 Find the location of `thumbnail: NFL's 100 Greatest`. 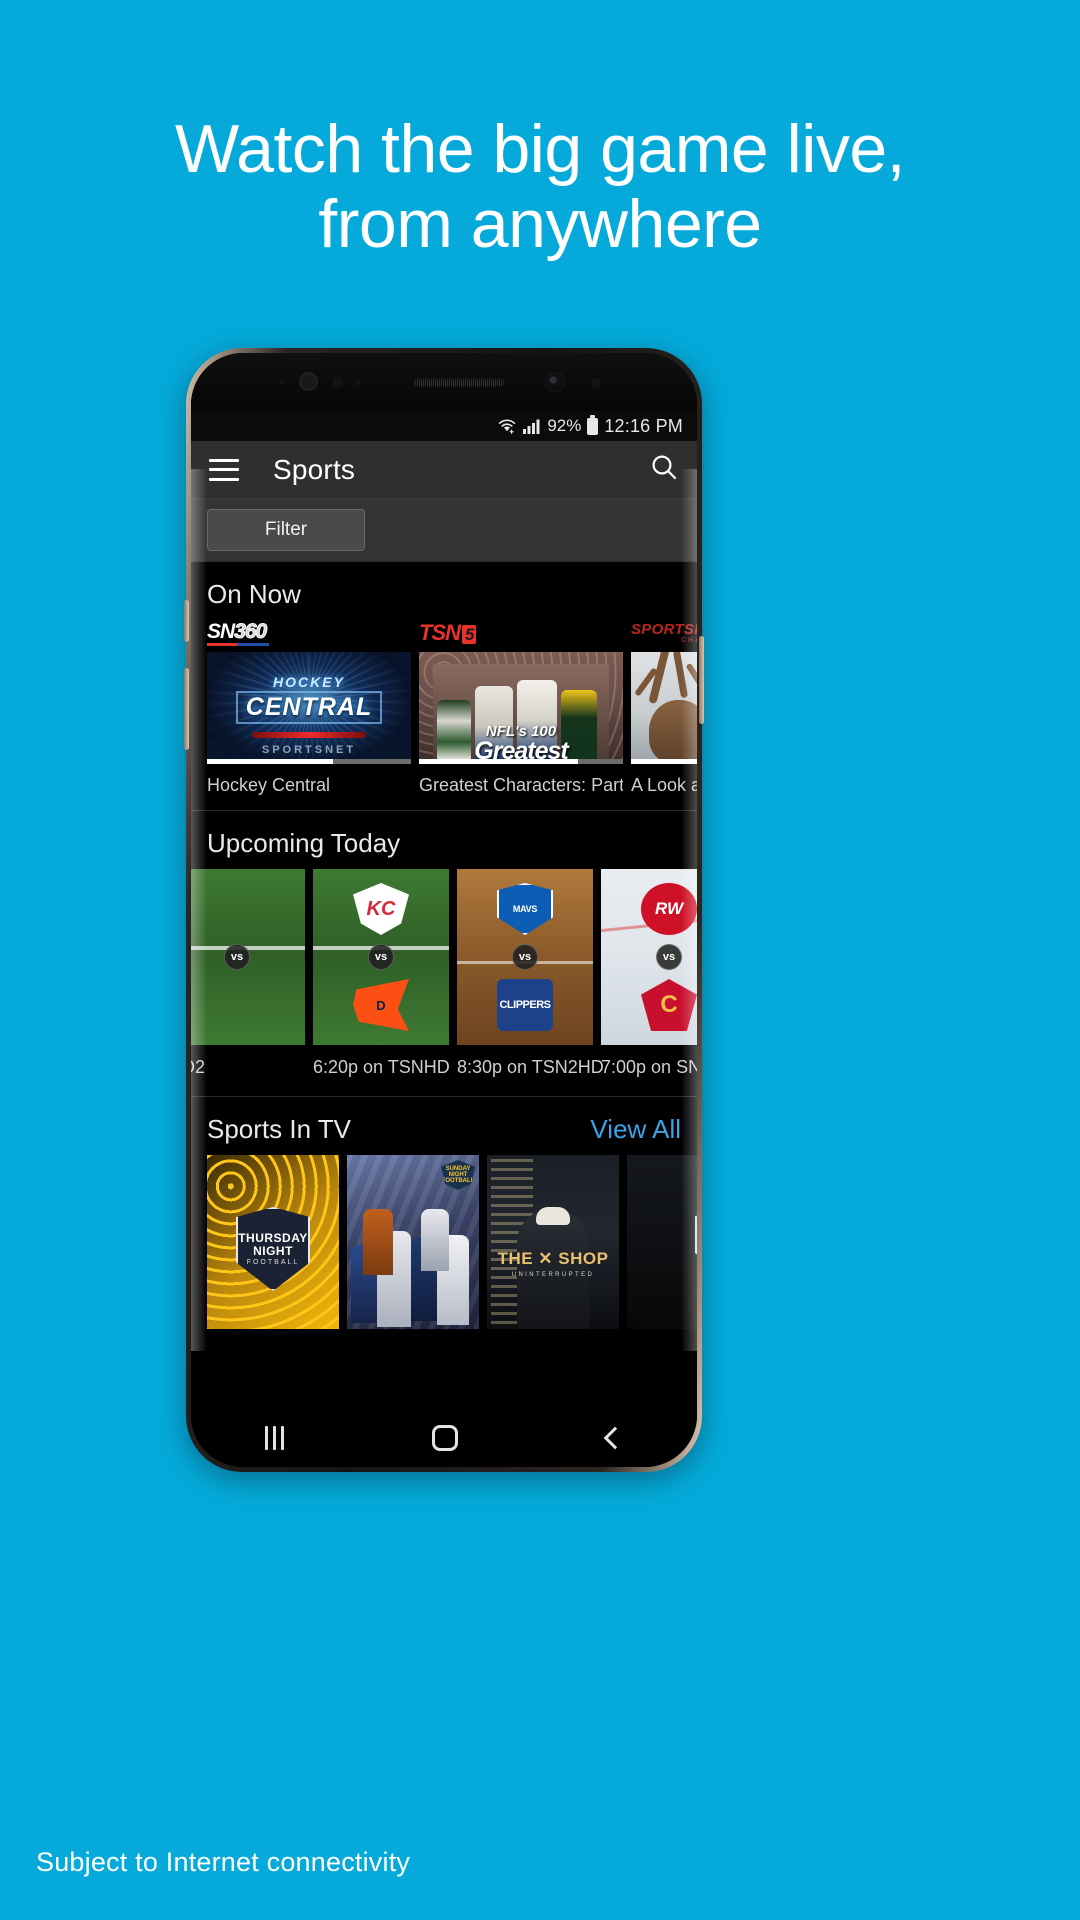

thumbnail: NFL's 100 Greatest is located at coordinates (521, 708).